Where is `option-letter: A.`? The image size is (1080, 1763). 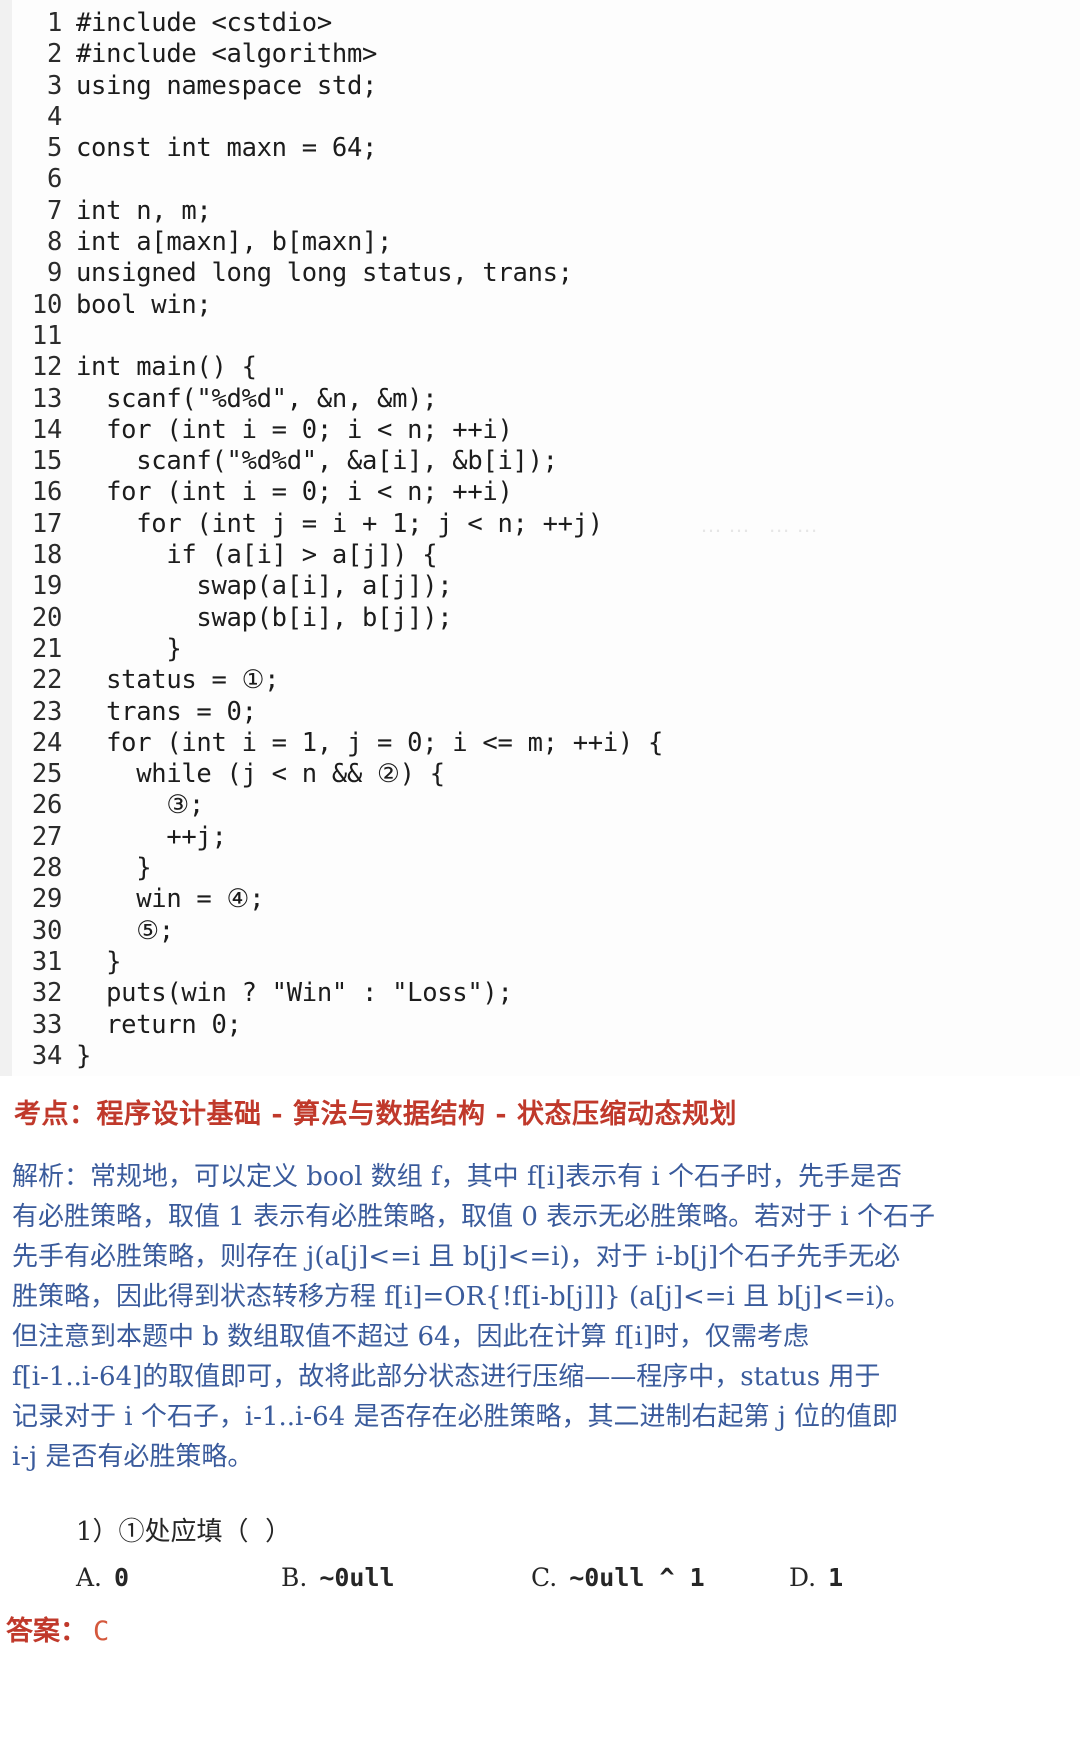
option-letter: A. is located at coordinates (89, 1578).